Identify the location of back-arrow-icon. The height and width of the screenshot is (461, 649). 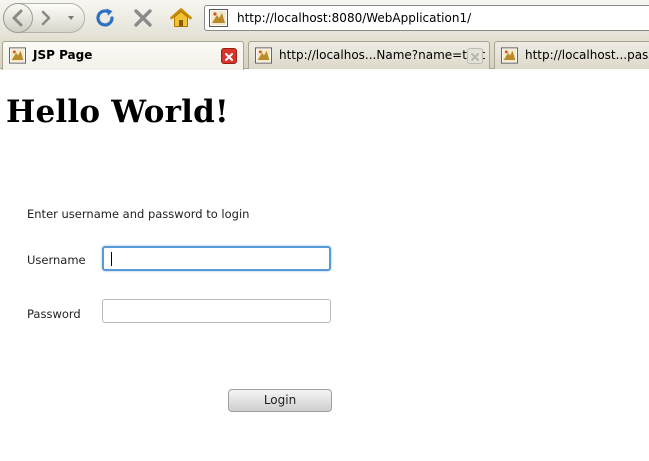
(17, 18).